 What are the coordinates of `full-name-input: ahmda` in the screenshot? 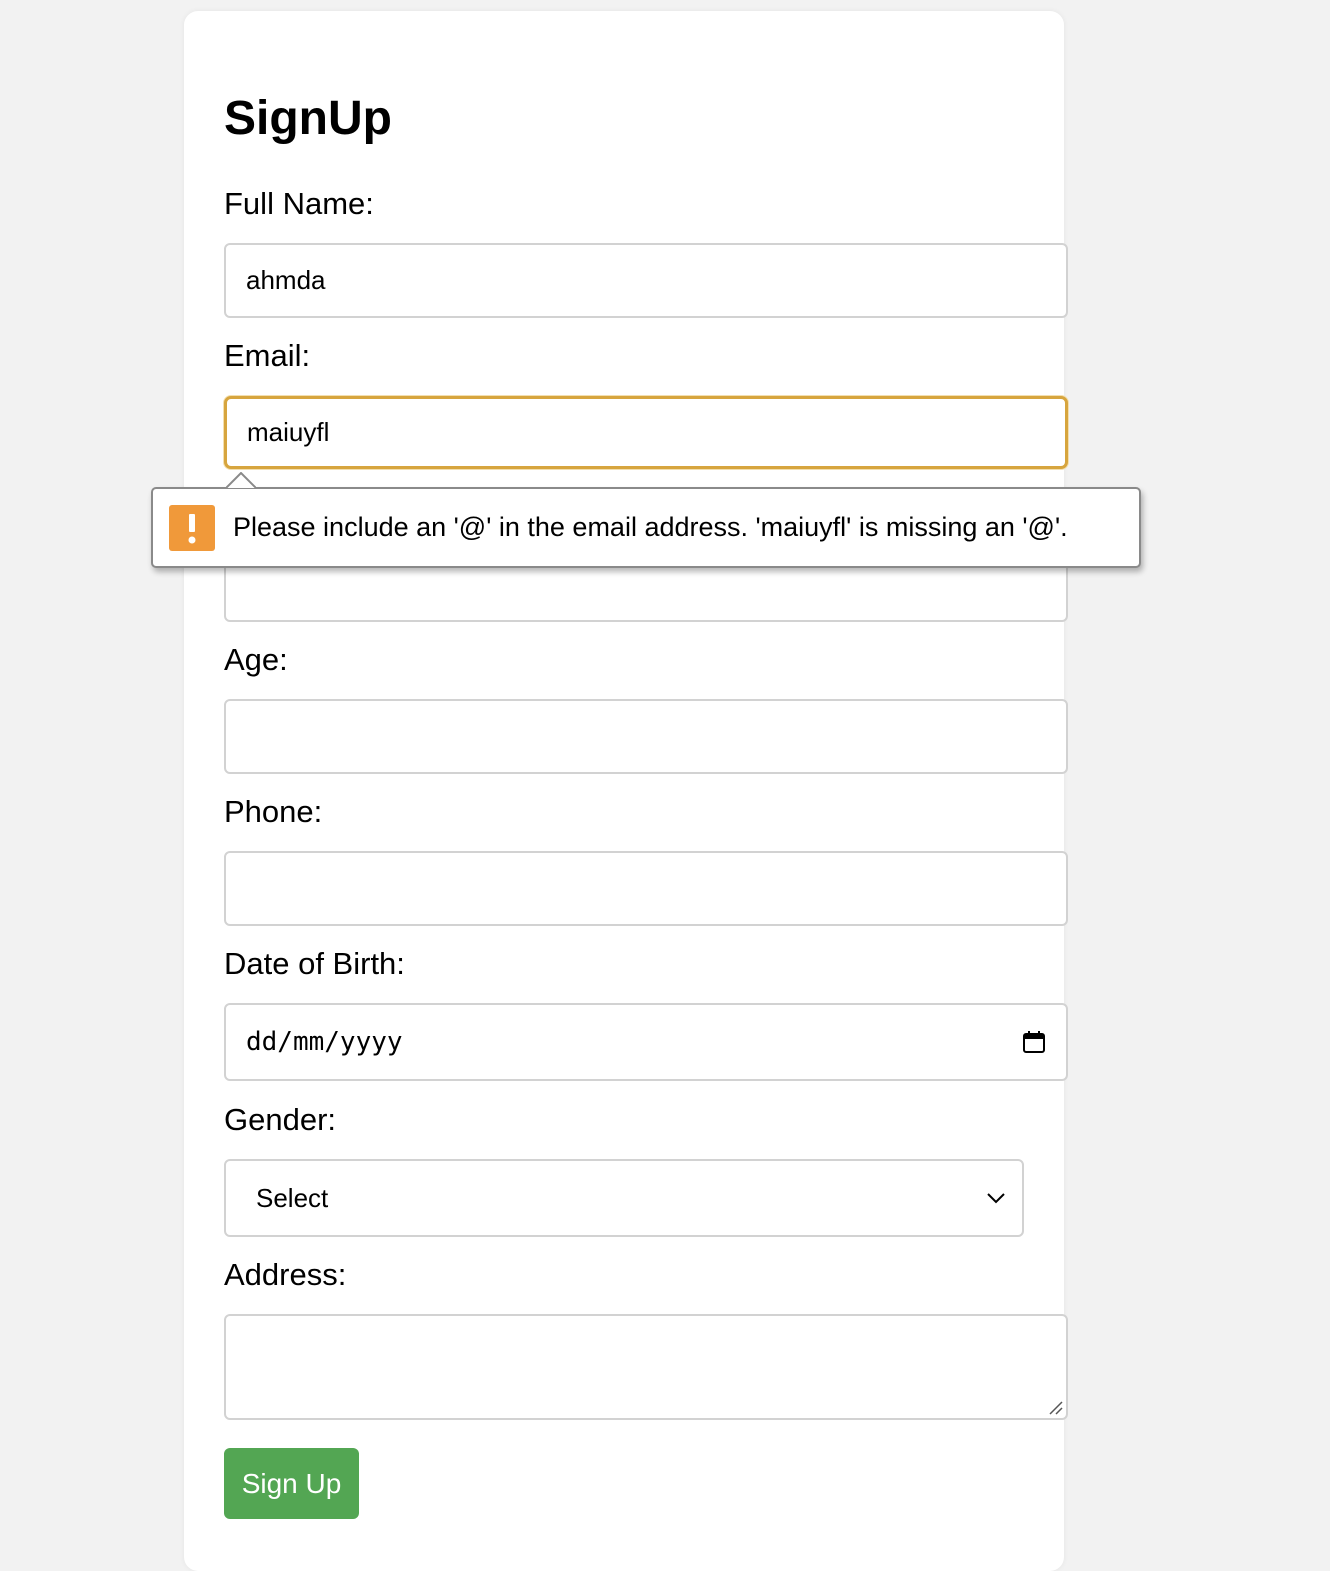 It's located at (646, 280).